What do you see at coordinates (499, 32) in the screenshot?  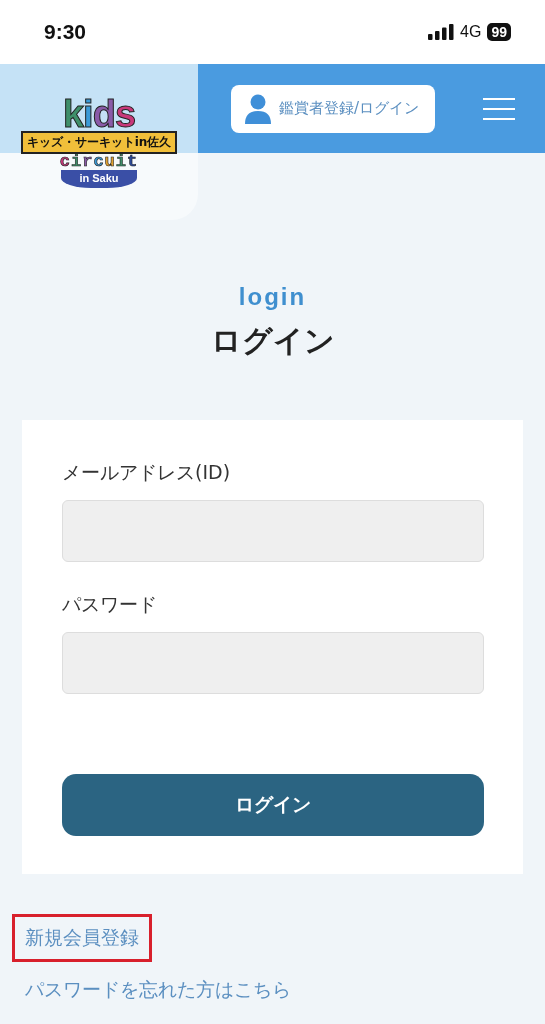 I see `battery-indicator: 99` at bounding box center [499, 32].